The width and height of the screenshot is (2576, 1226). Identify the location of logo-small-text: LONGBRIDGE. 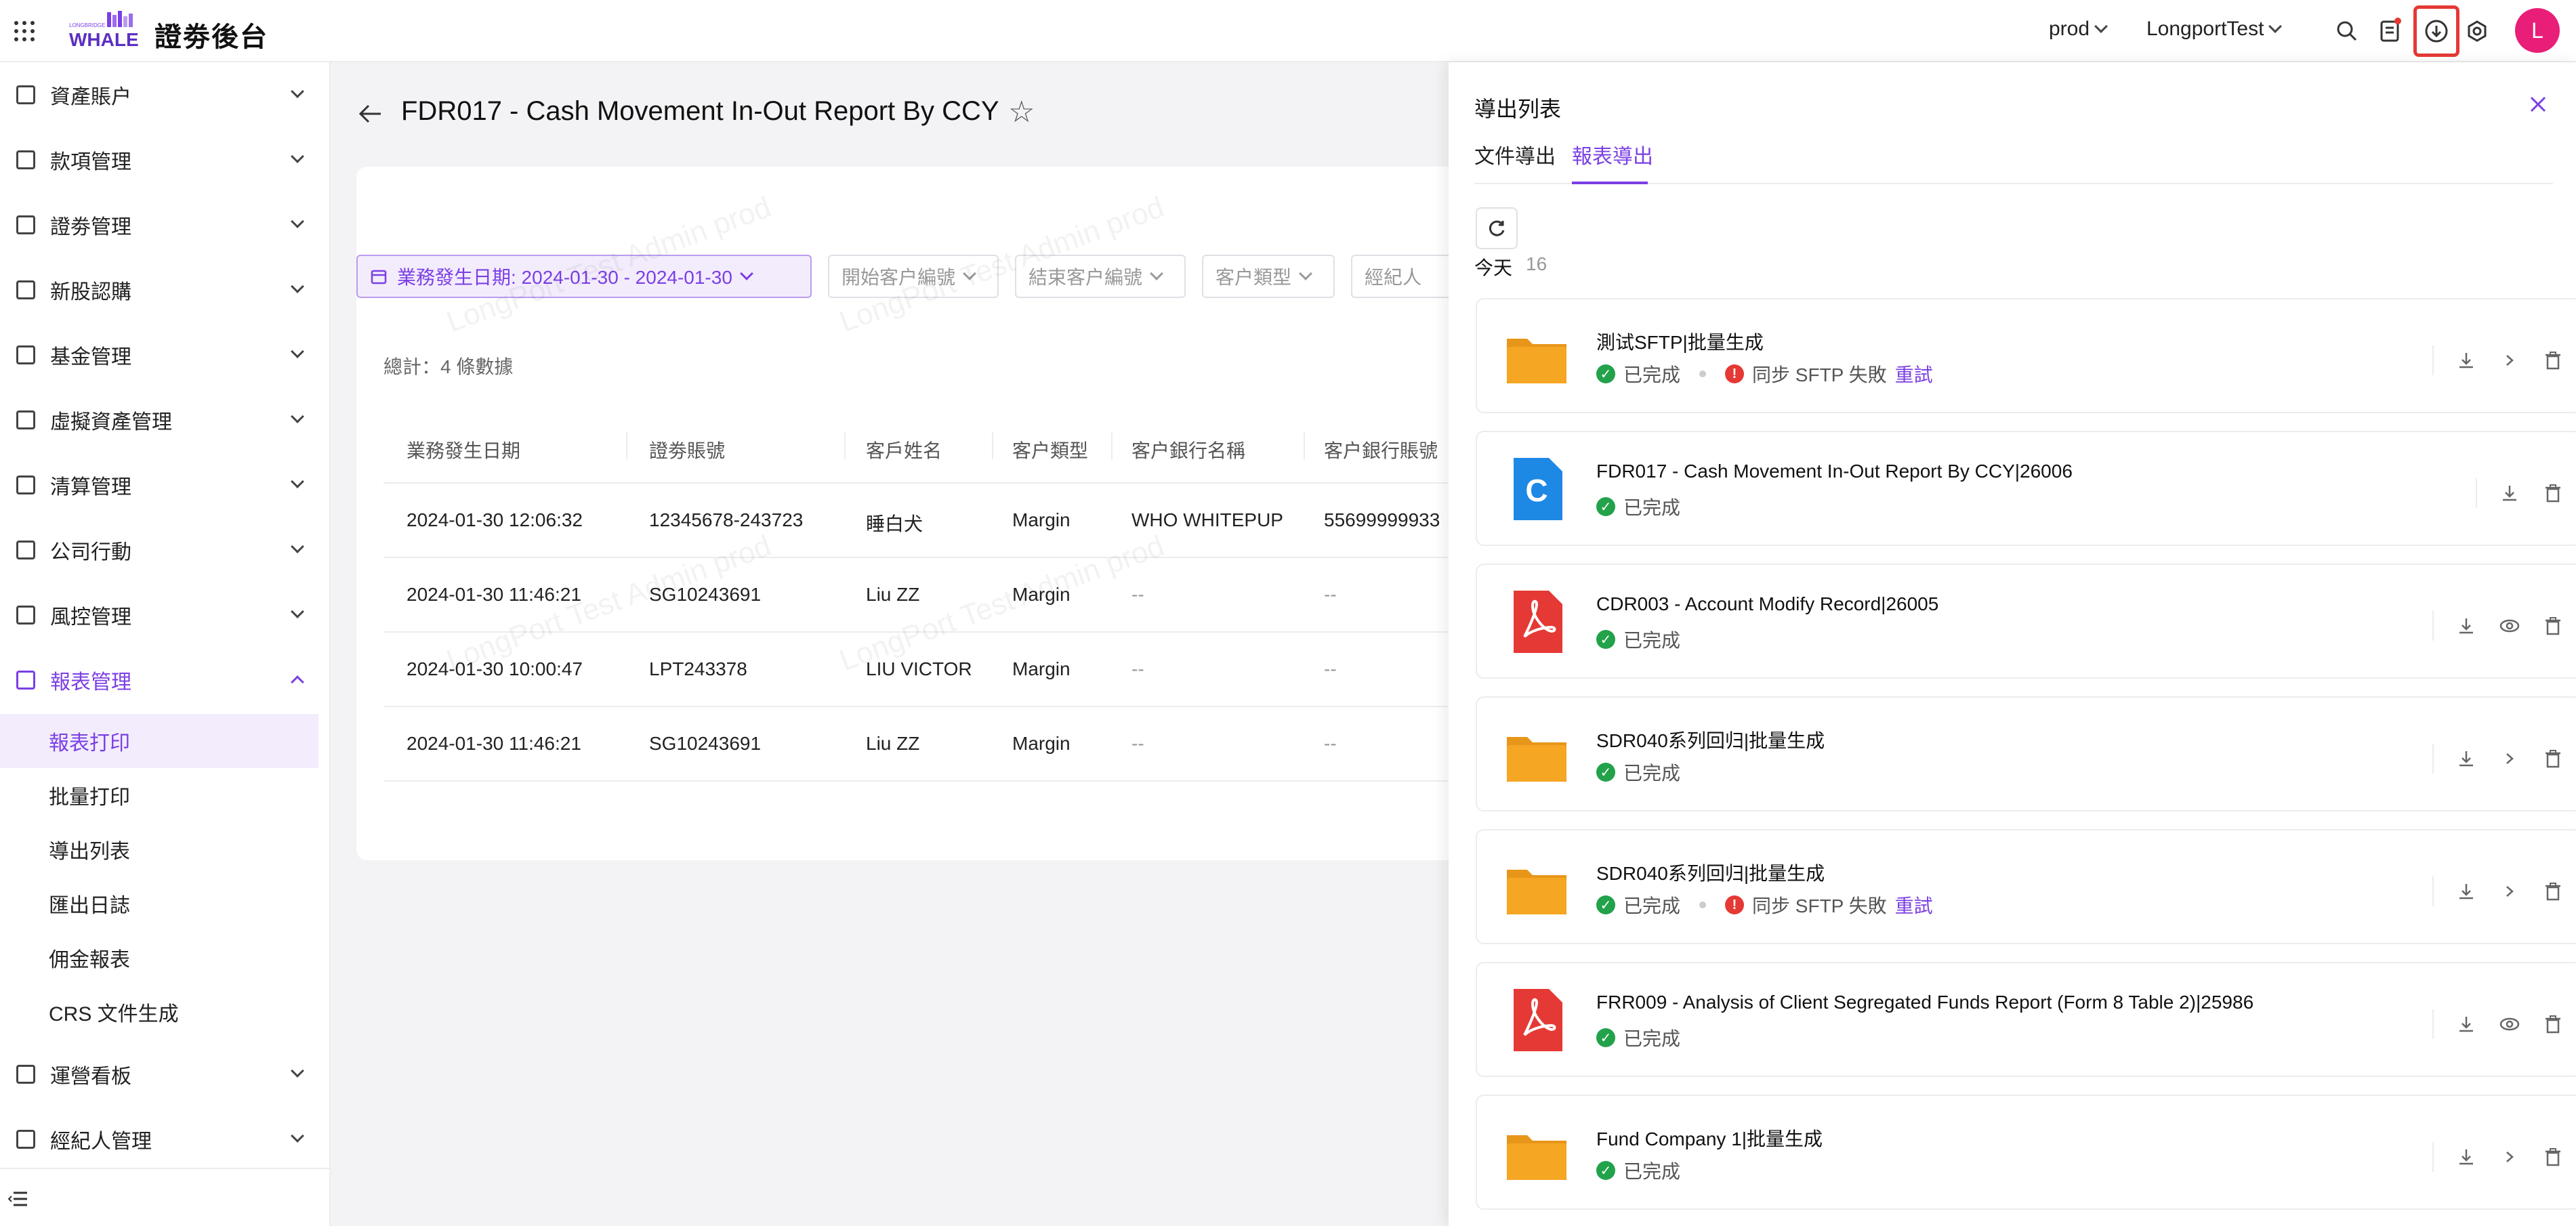
(87, 25).